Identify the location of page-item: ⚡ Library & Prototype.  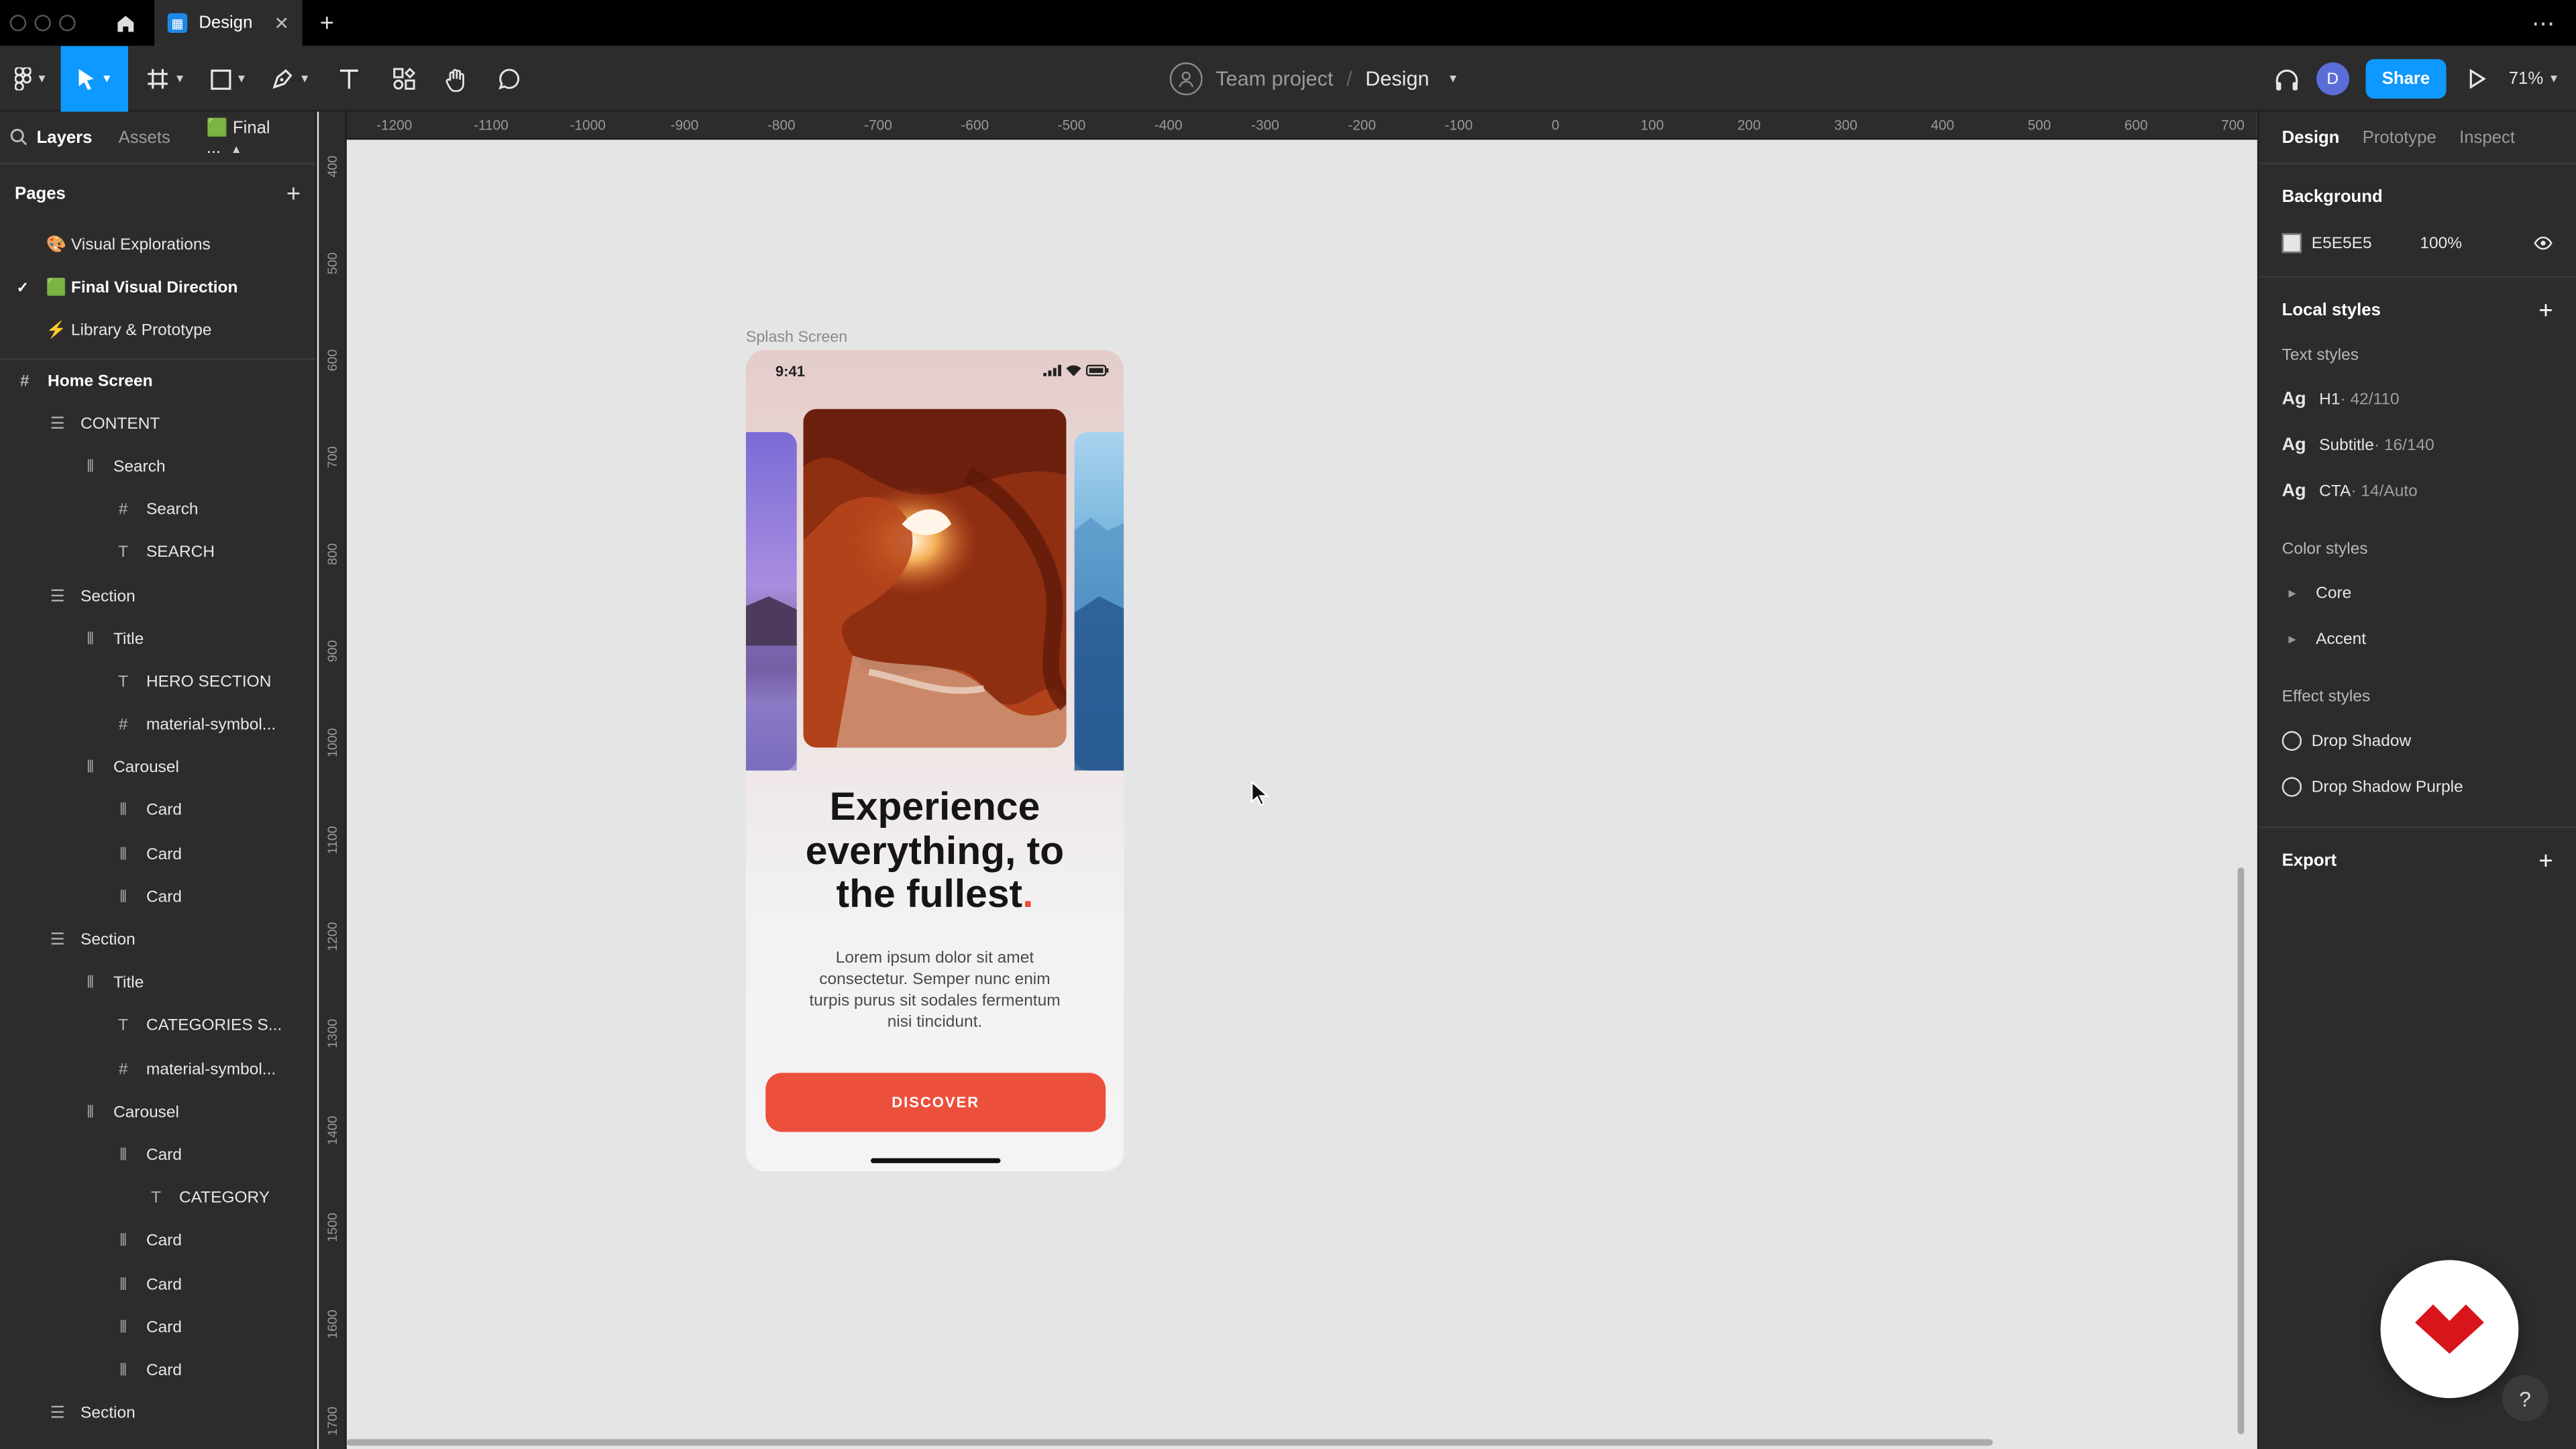
(157, 330).